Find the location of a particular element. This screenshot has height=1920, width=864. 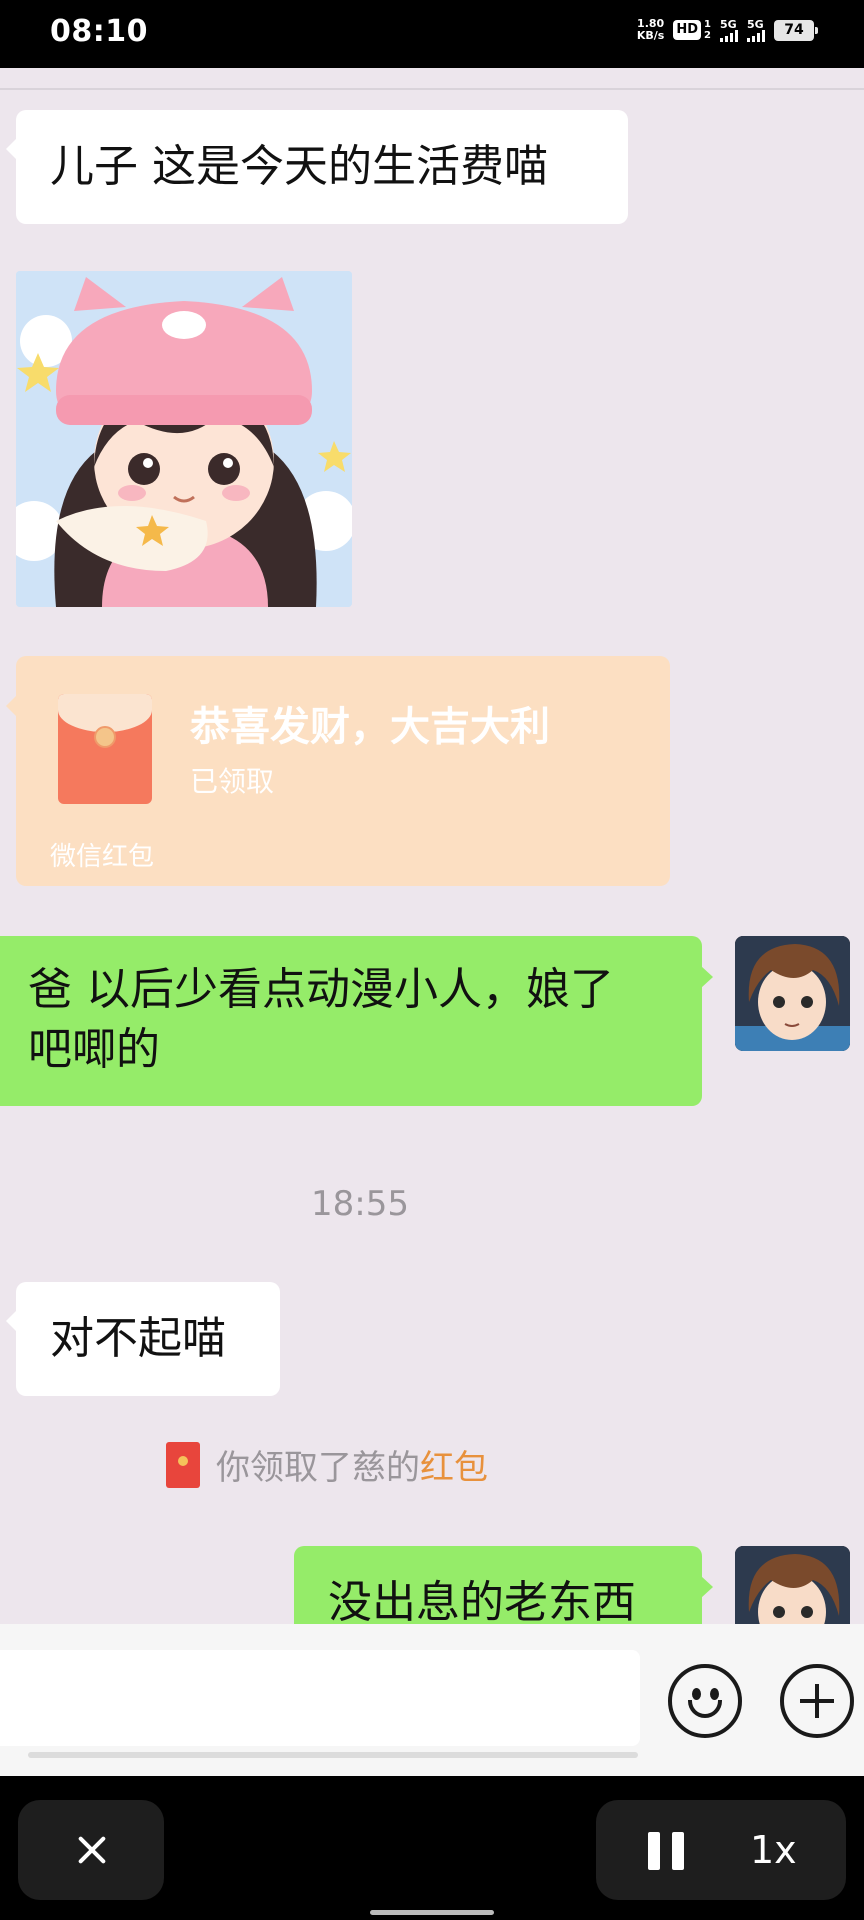

hd-sim-index-bottom: 2 is located at coordinates (707, 35).